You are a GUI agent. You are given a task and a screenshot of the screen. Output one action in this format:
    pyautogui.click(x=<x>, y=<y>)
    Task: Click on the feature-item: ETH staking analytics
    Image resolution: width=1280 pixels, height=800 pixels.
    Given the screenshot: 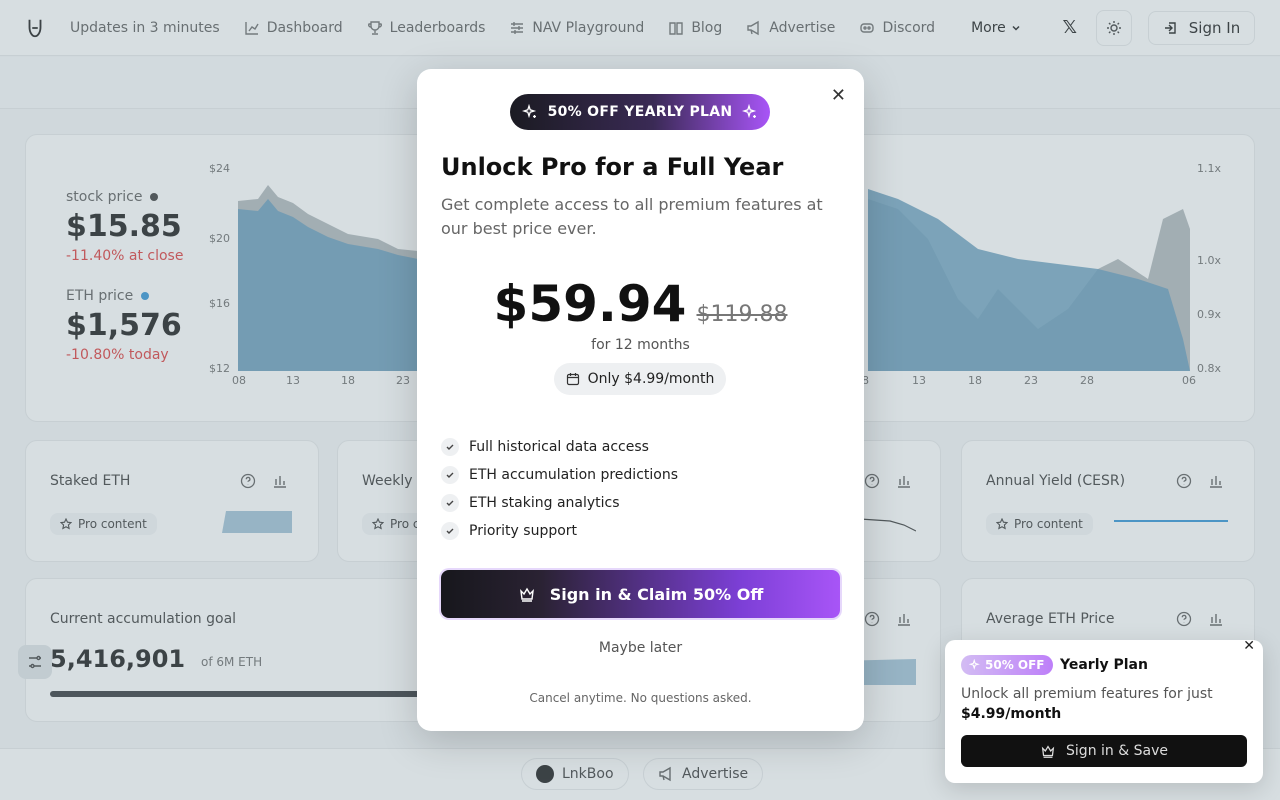 What is the action you would take?
    pyautogui.click(x=559, y=503)
    